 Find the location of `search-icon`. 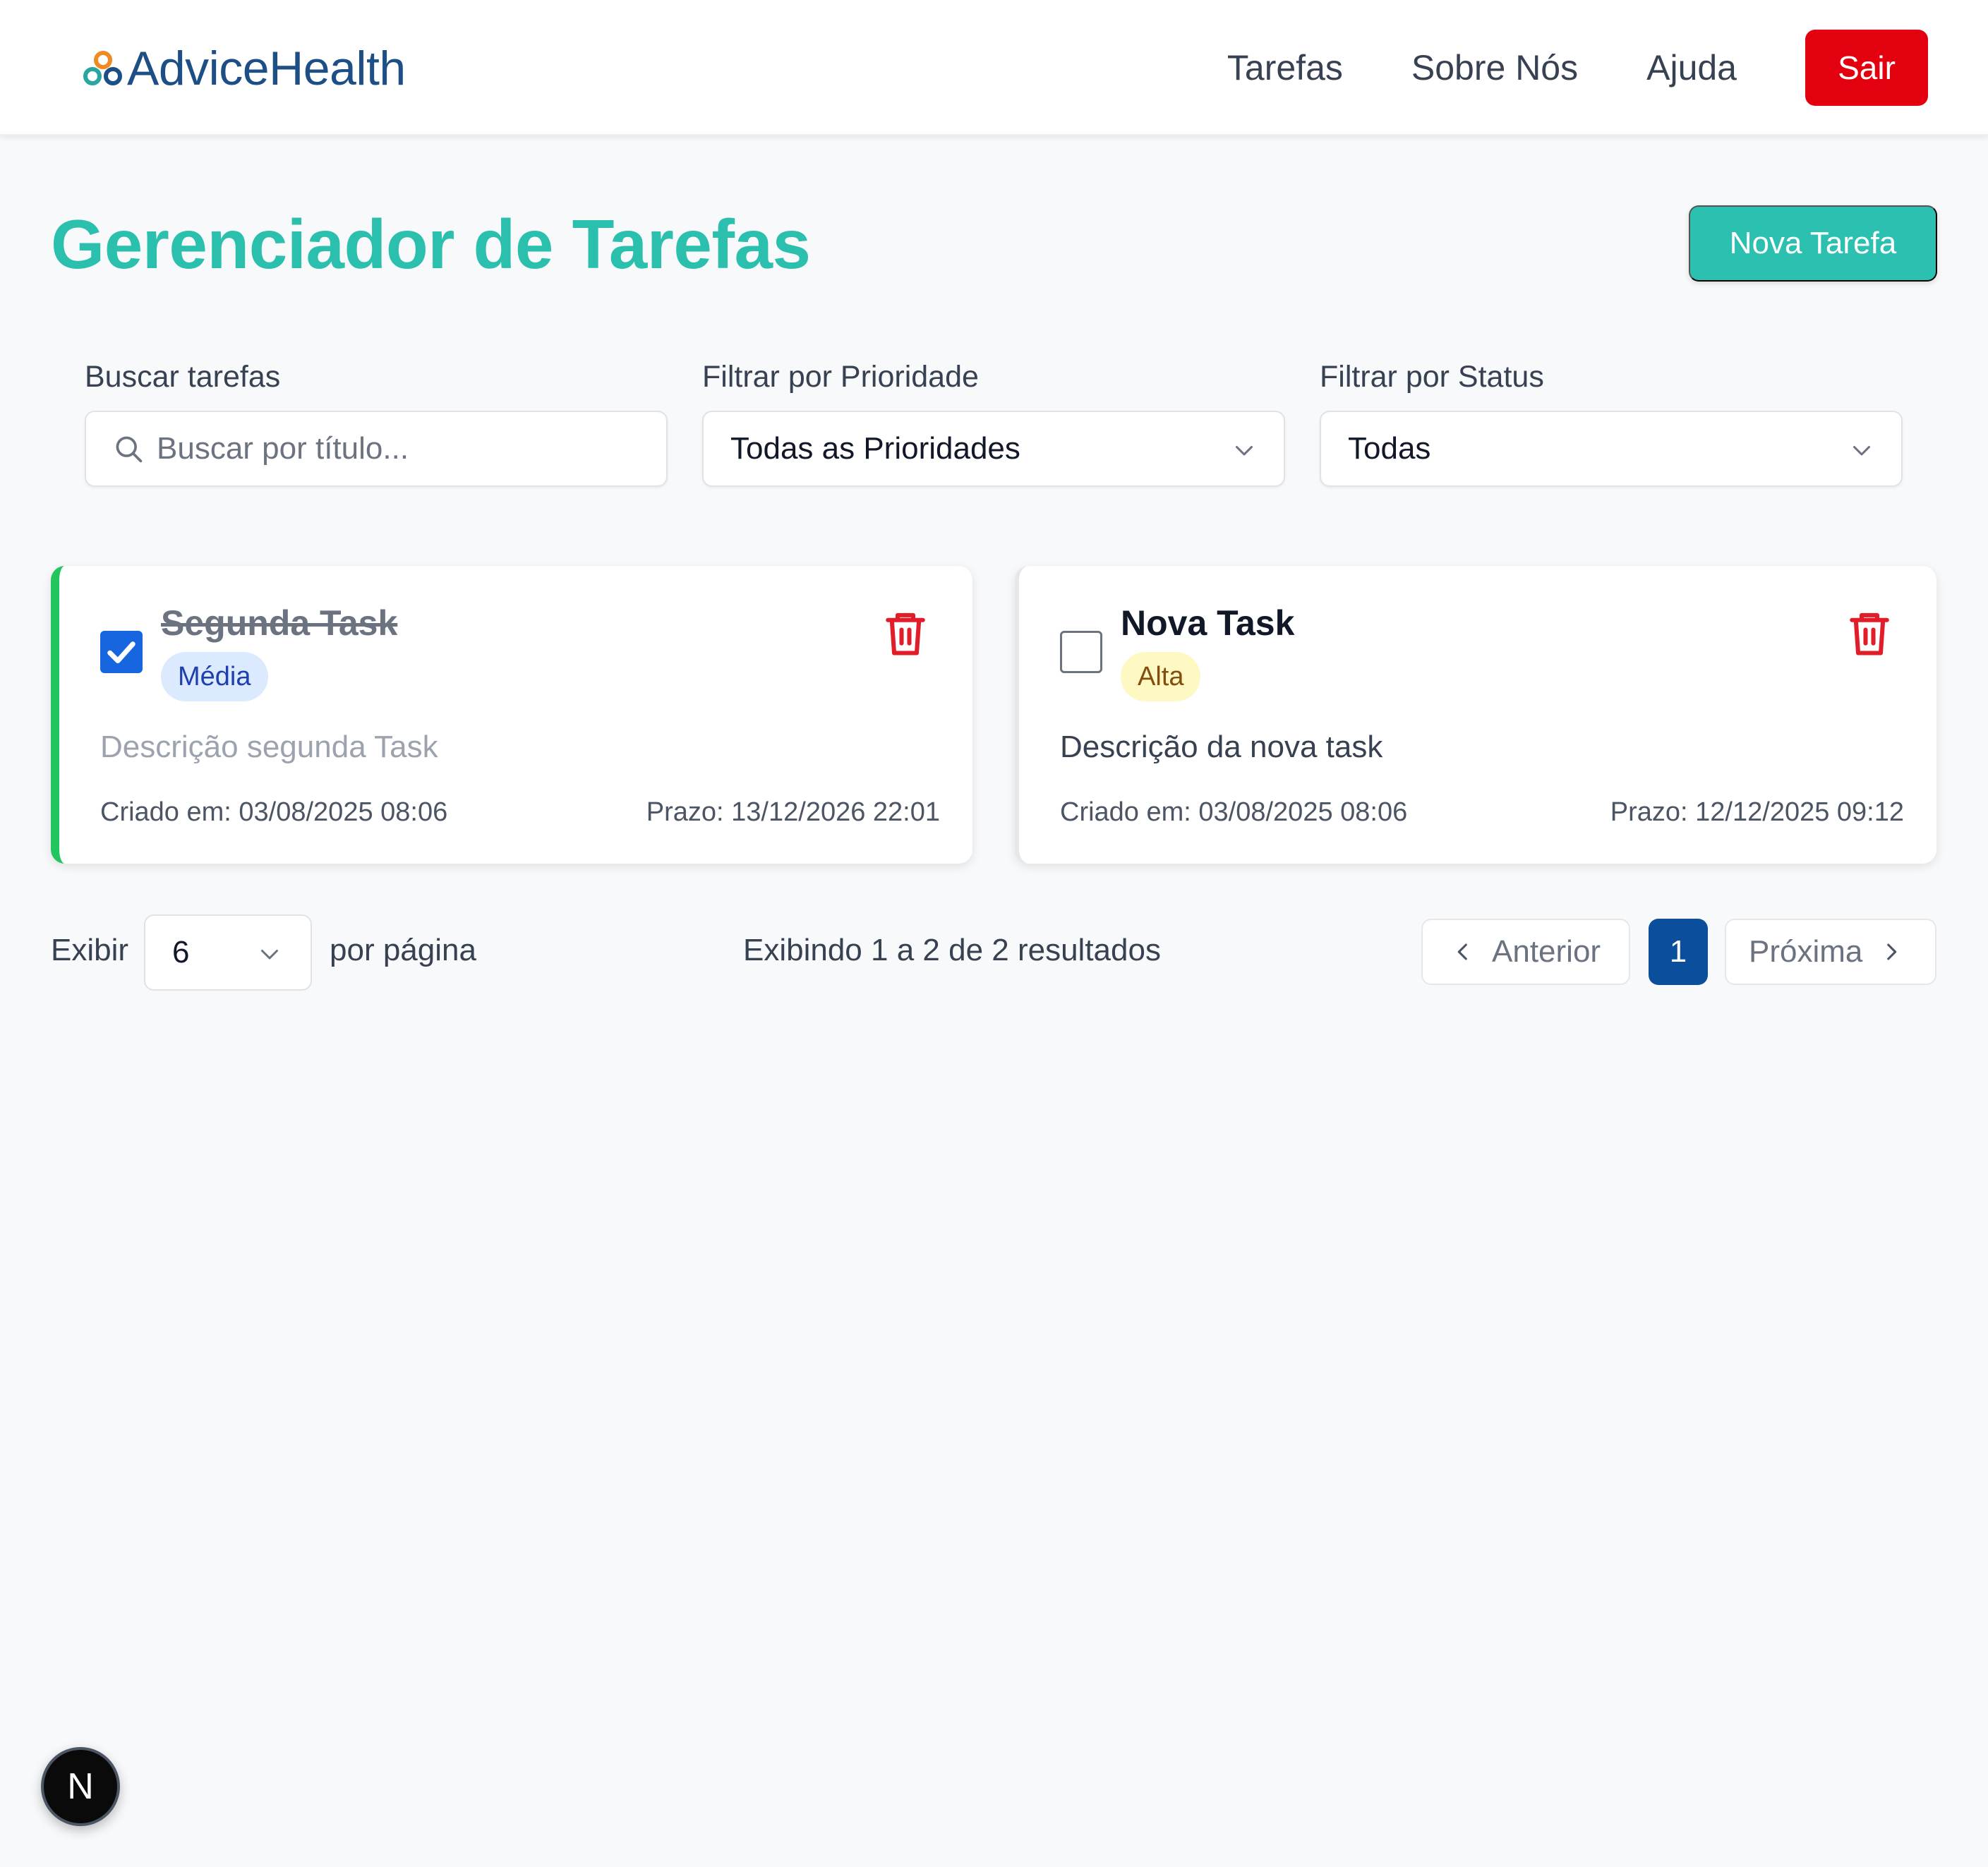

search-icon is located at coordinates (129, 449).